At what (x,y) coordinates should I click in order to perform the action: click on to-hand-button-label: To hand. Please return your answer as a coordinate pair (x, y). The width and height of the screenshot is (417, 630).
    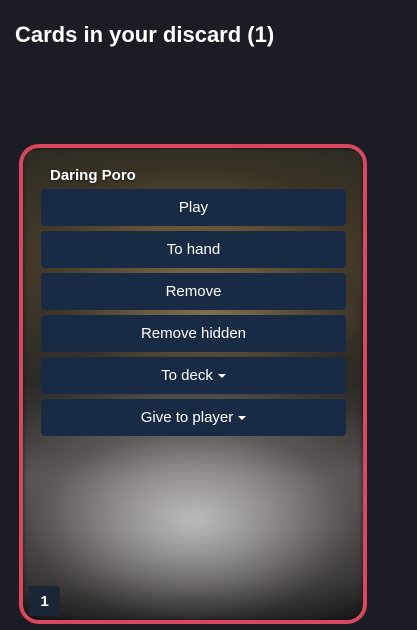
    Looking at the image, I should click on (193, 249).